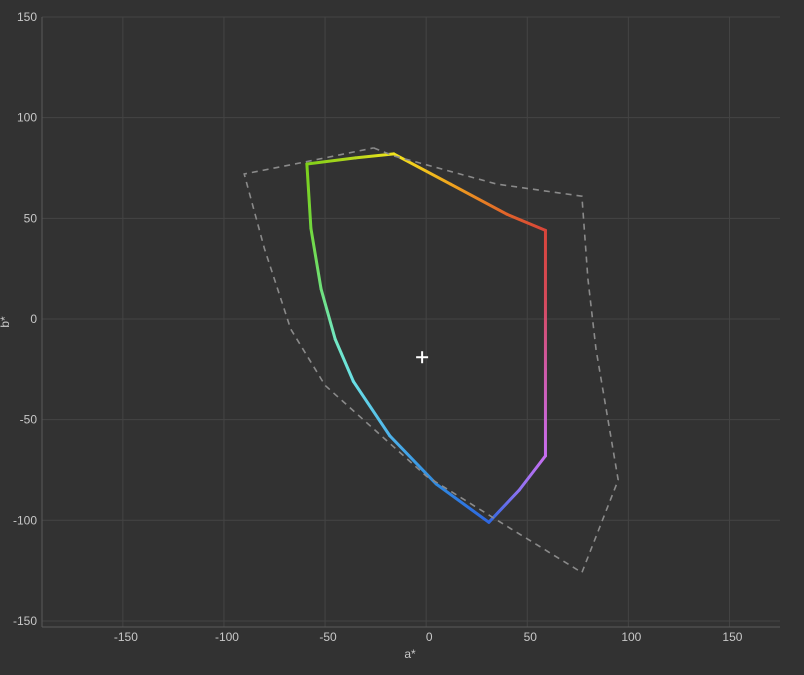 The width and height of the screenshot is (804, 675). Describe the element at coordinates (429, 637) in the screenshot. I see `x-tick-label: 0` at that location.